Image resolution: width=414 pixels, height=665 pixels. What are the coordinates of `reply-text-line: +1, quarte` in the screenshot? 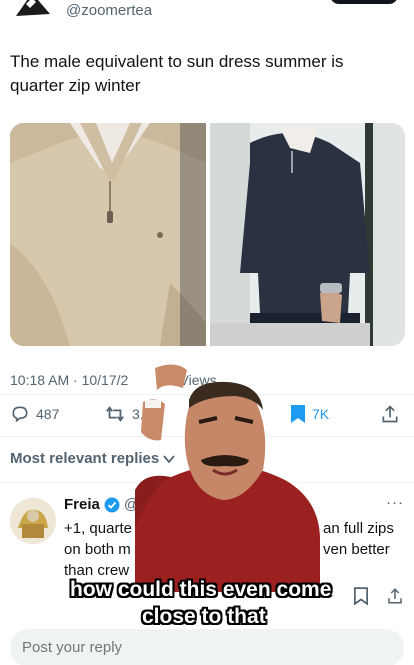 It's located at (98, 528).